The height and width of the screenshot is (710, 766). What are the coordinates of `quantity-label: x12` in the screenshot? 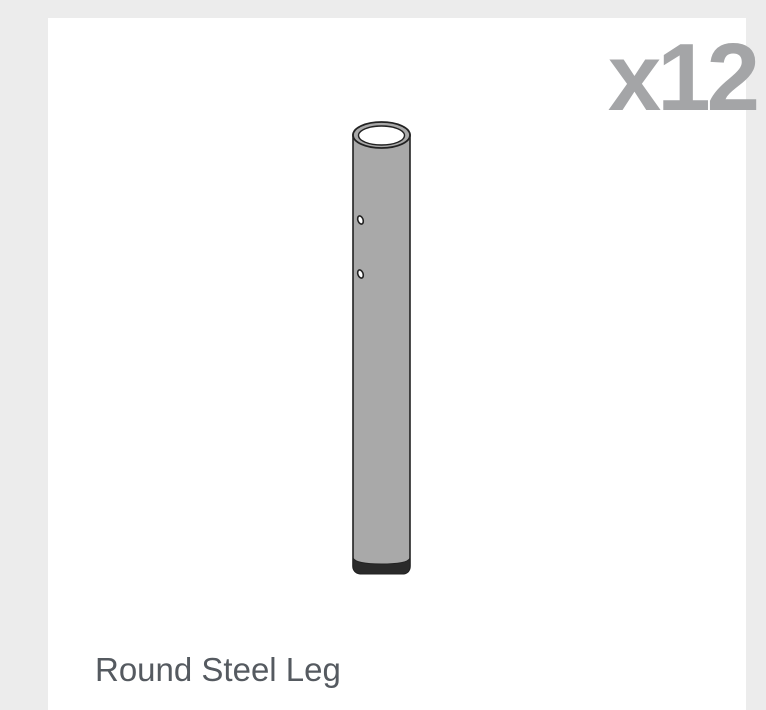 It's located at (683, 77).